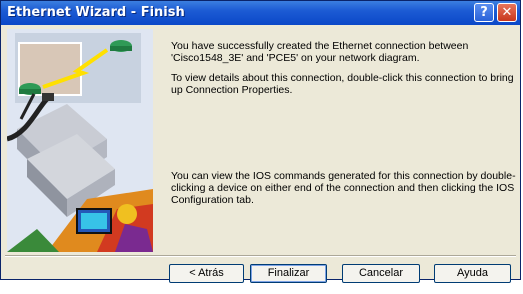 The width and height of the screenshot is (523, 294). Describe the element at coordinates (288, 273) in the screenshot. I see `finish-button: Finalizar` at that location.